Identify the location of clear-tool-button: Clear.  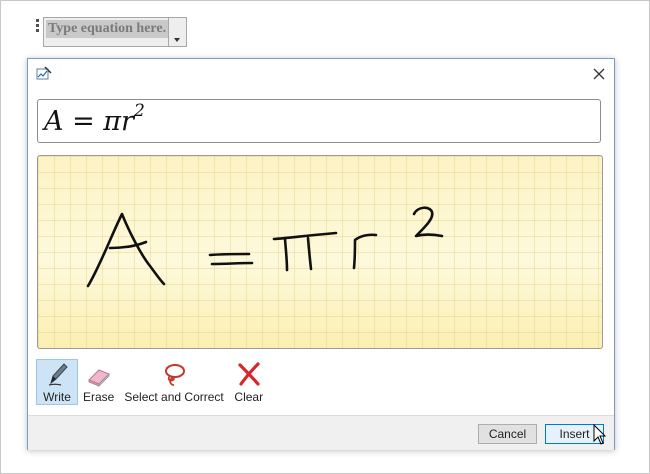
(249, 382).